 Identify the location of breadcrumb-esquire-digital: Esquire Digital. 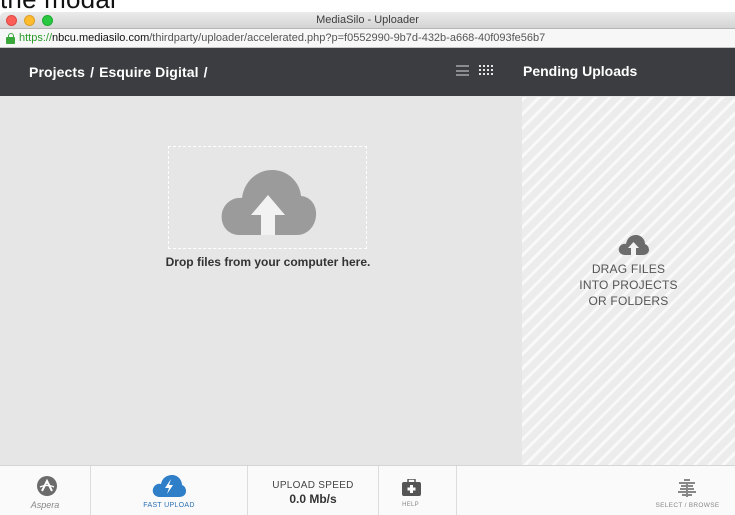
(149, 72).